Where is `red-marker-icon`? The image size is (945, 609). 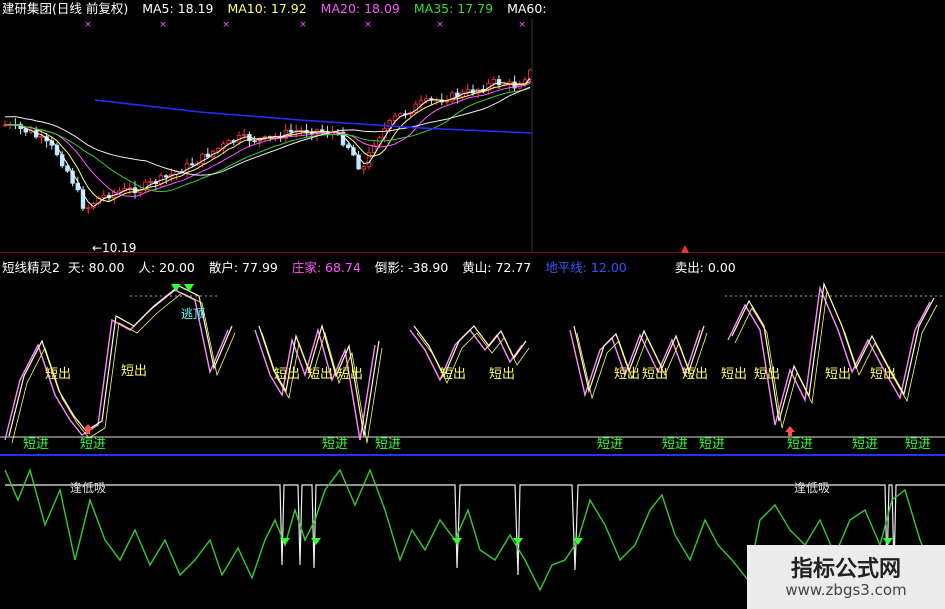
red-marker-icon is located at coordinates (685, 249).